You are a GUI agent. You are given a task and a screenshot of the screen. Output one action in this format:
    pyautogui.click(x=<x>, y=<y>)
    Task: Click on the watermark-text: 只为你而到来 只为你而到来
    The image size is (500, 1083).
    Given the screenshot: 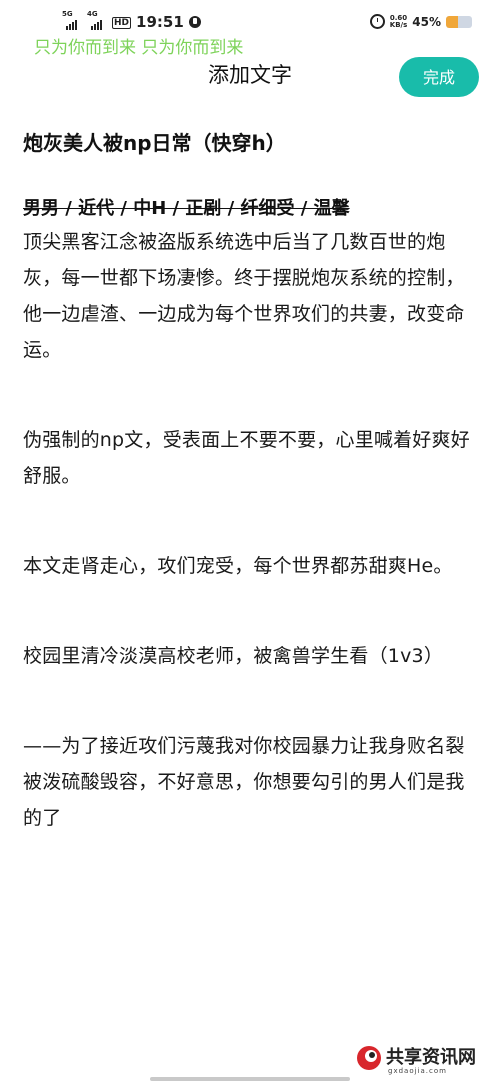 What is the action you would take?
    pyautogui.click(x=139, y=48)
    